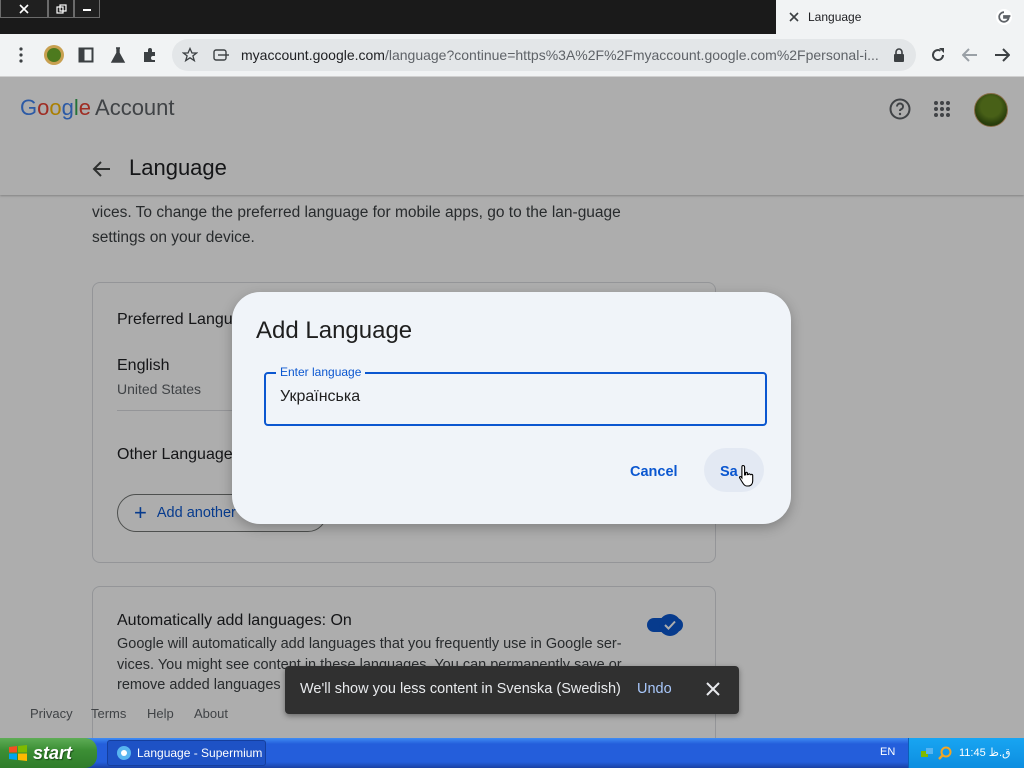 This screenshot has width=1024, height=768. Describe the element at coordinates (313, 55) in the screenshot. I see `url-host: myaccount.google.com` at that location.